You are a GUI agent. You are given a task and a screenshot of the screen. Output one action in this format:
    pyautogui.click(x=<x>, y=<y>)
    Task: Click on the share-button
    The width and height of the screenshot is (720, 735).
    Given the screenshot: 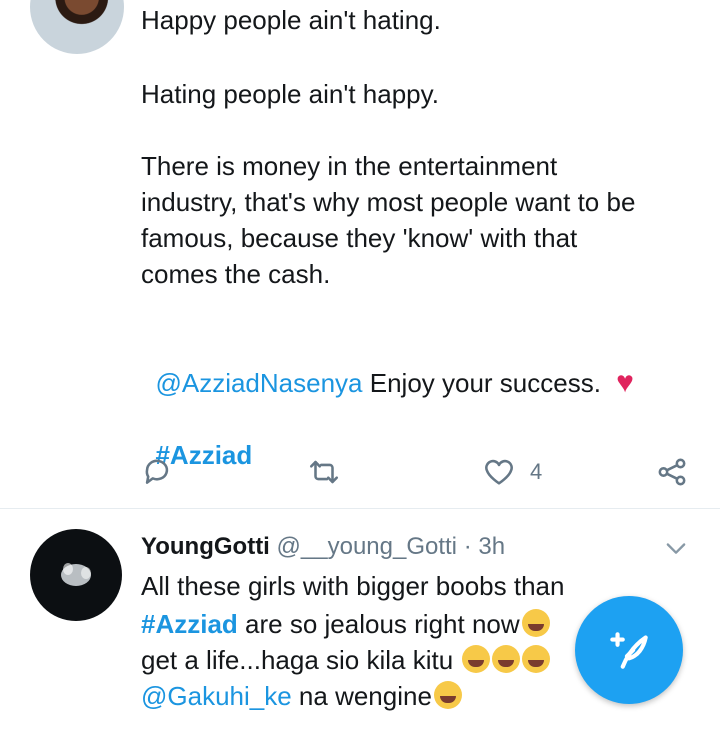 What is the action you would take?
    pyautogui.click(x=672, y=472)
    